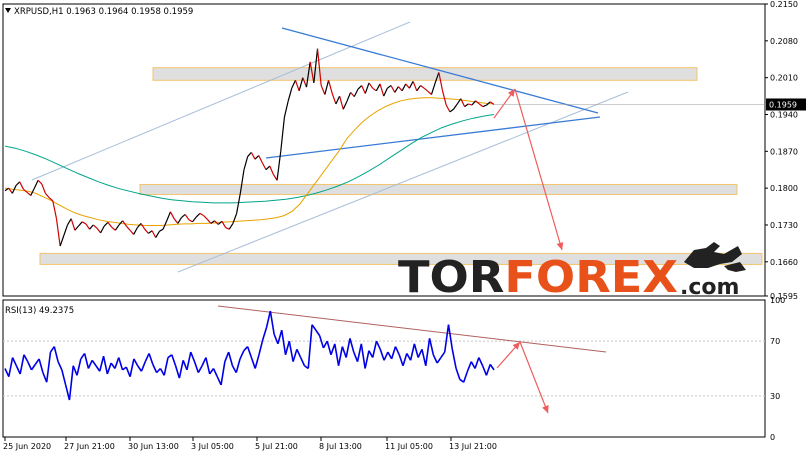  I want to click on price-axis-label: 0.1940, so click(784, 114).